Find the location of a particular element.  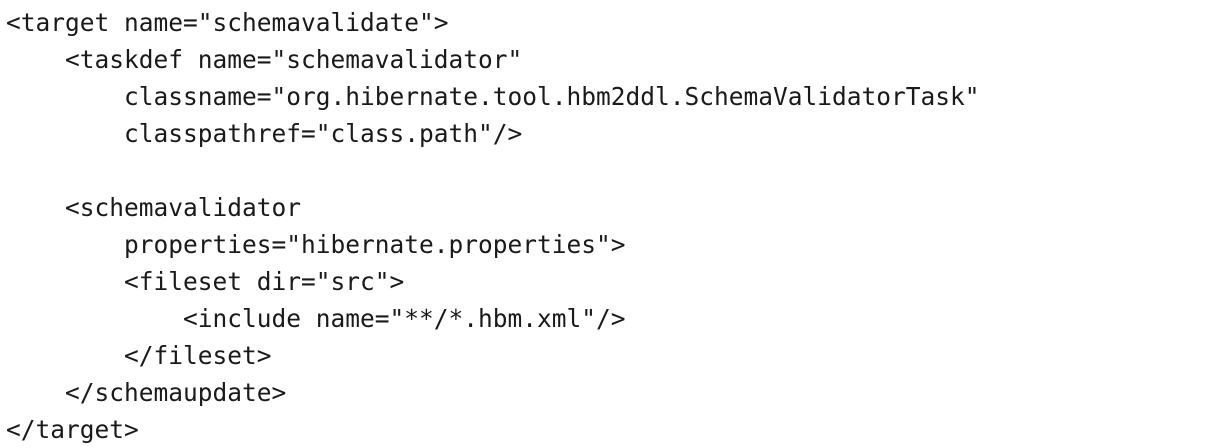

code-line: <schemavalidator is located at coordinates (154, 207).